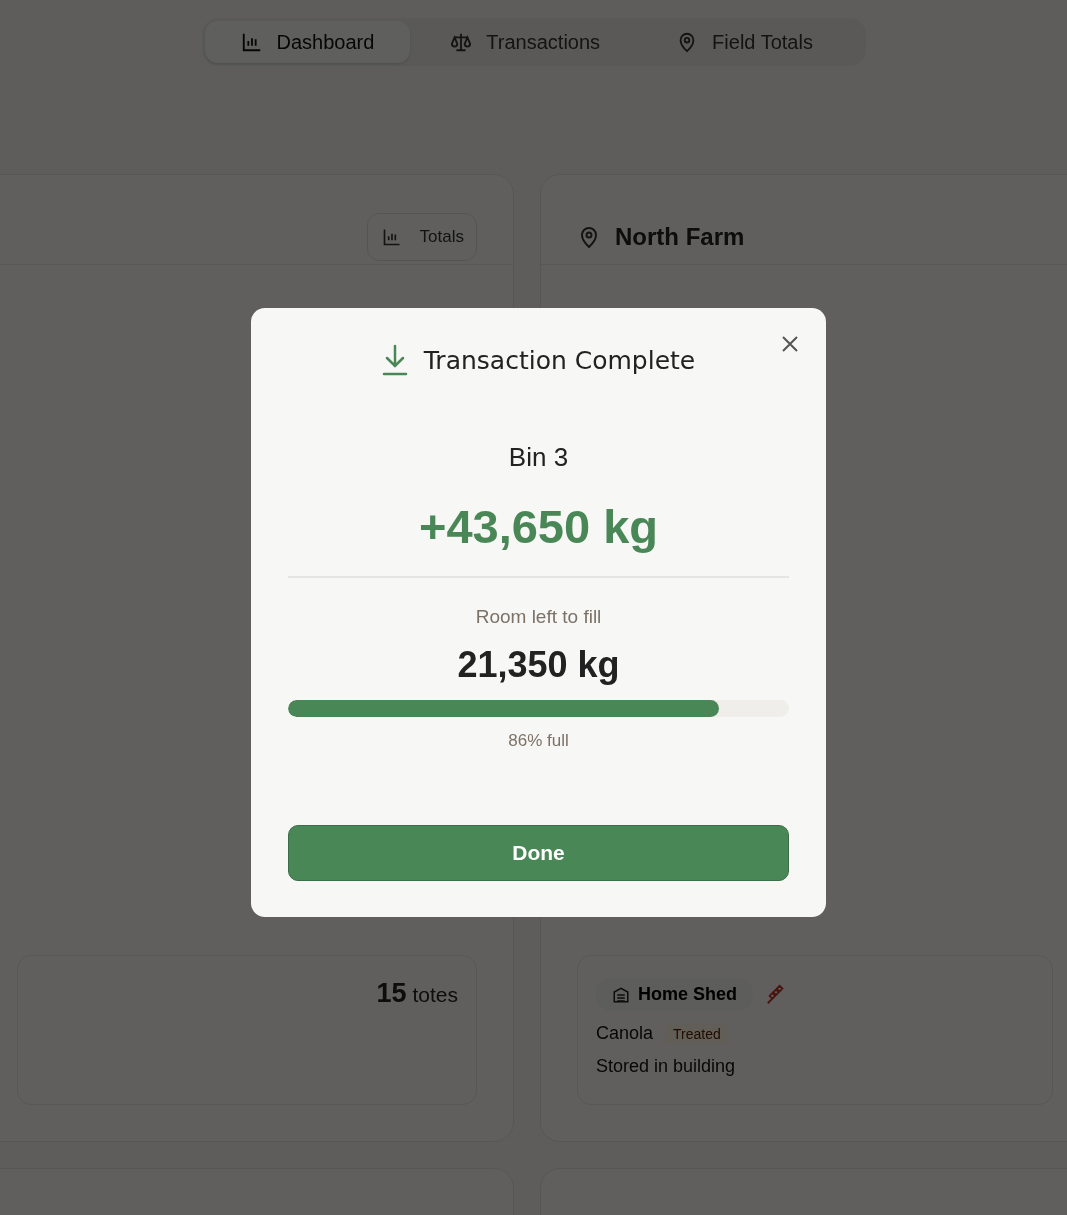 Image resolution: width=1067 pixels, height=1215 pixels. I want to click on room-label: Room left to fill, so click(538, 617).